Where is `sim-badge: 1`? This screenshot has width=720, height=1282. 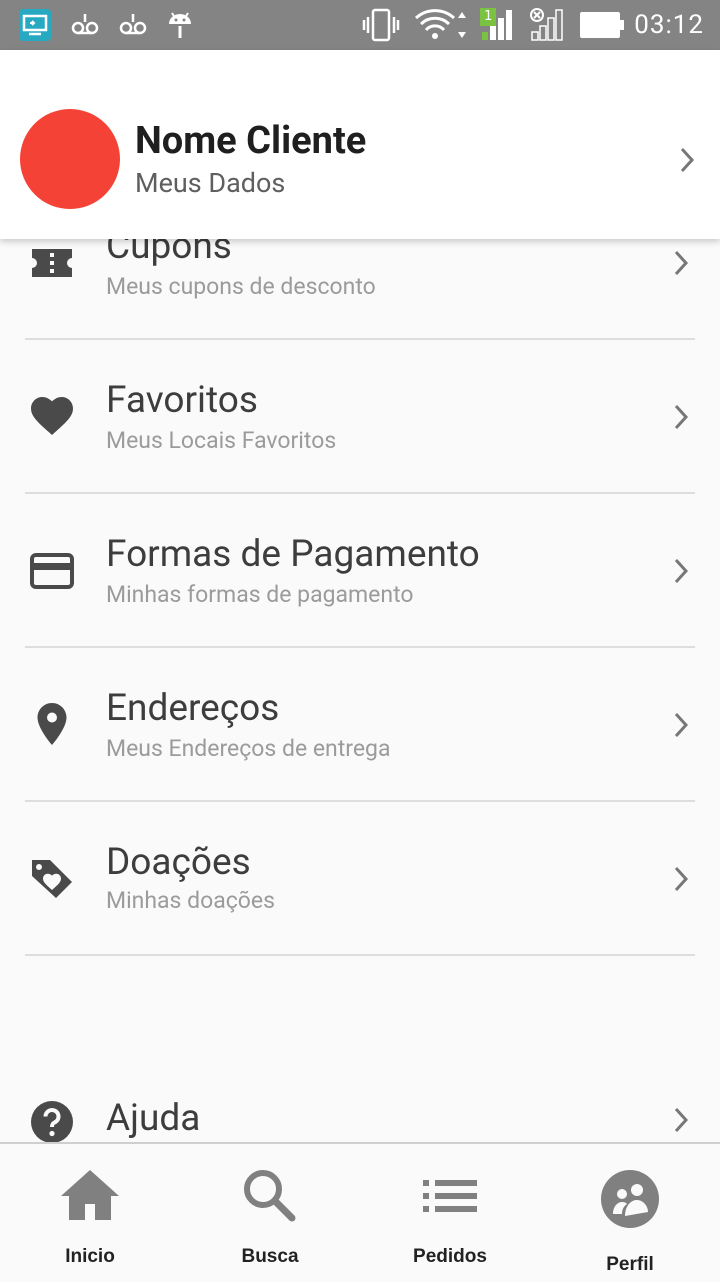 sim-badge: 1 is located at coordinates (488, 17).